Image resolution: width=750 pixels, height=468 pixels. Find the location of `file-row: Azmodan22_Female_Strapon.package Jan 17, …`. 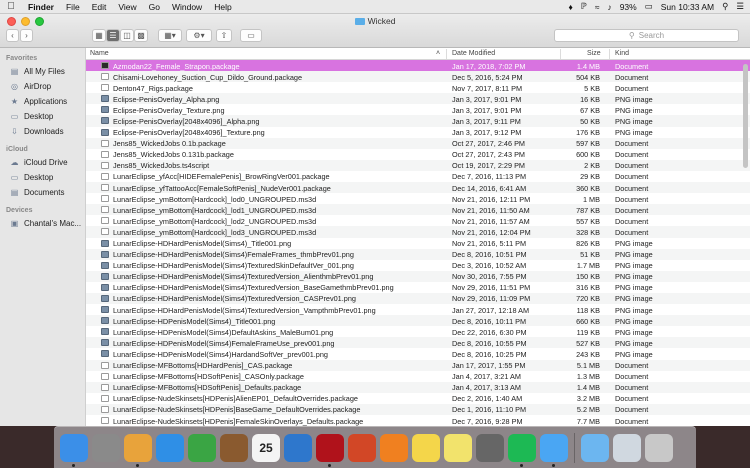

file-row: Azmodan22_Female_Strapon.package Jan 17, … is located at coordinates (418, 66).